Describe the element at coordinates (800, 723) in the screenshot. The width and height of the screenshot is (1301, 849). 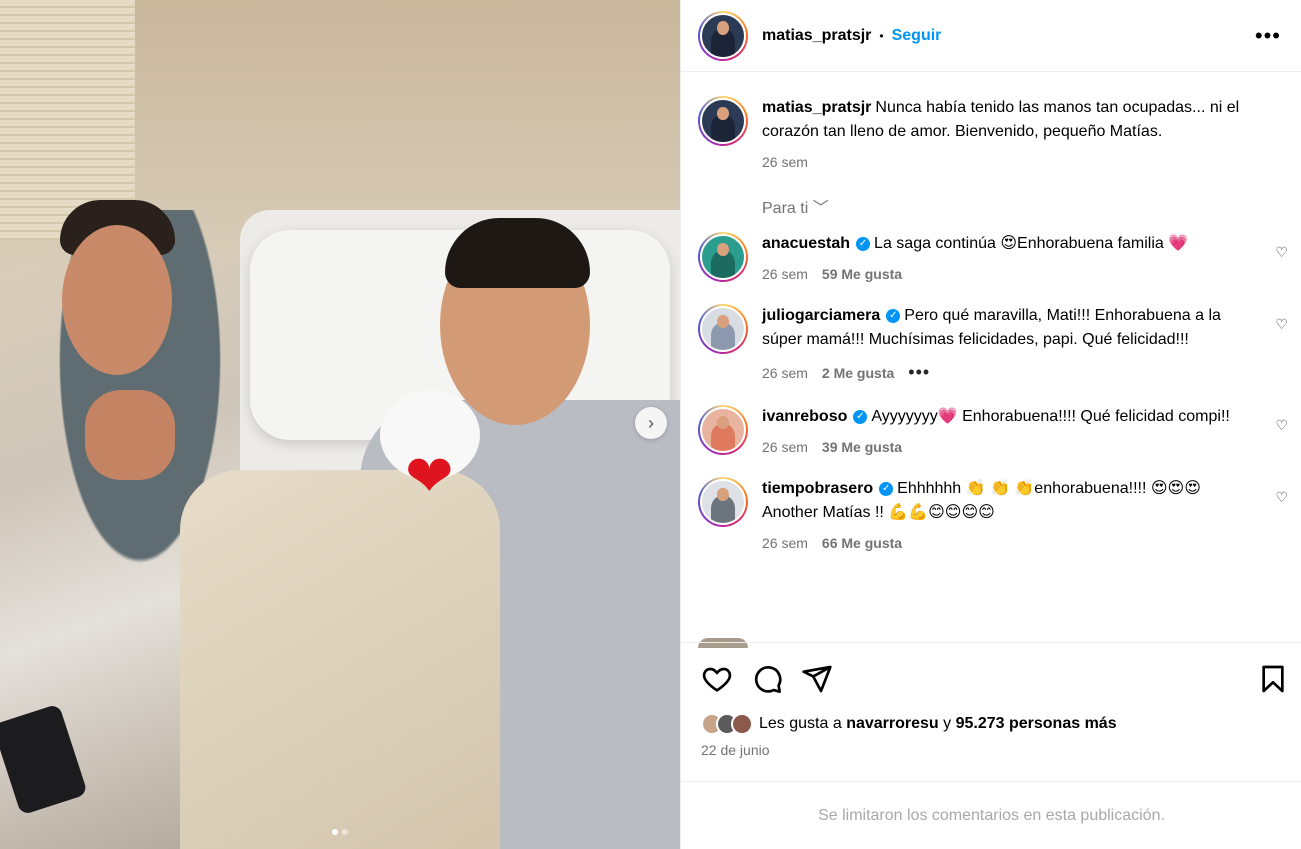
I see `likes-prefix: Les gusta a` at that location.